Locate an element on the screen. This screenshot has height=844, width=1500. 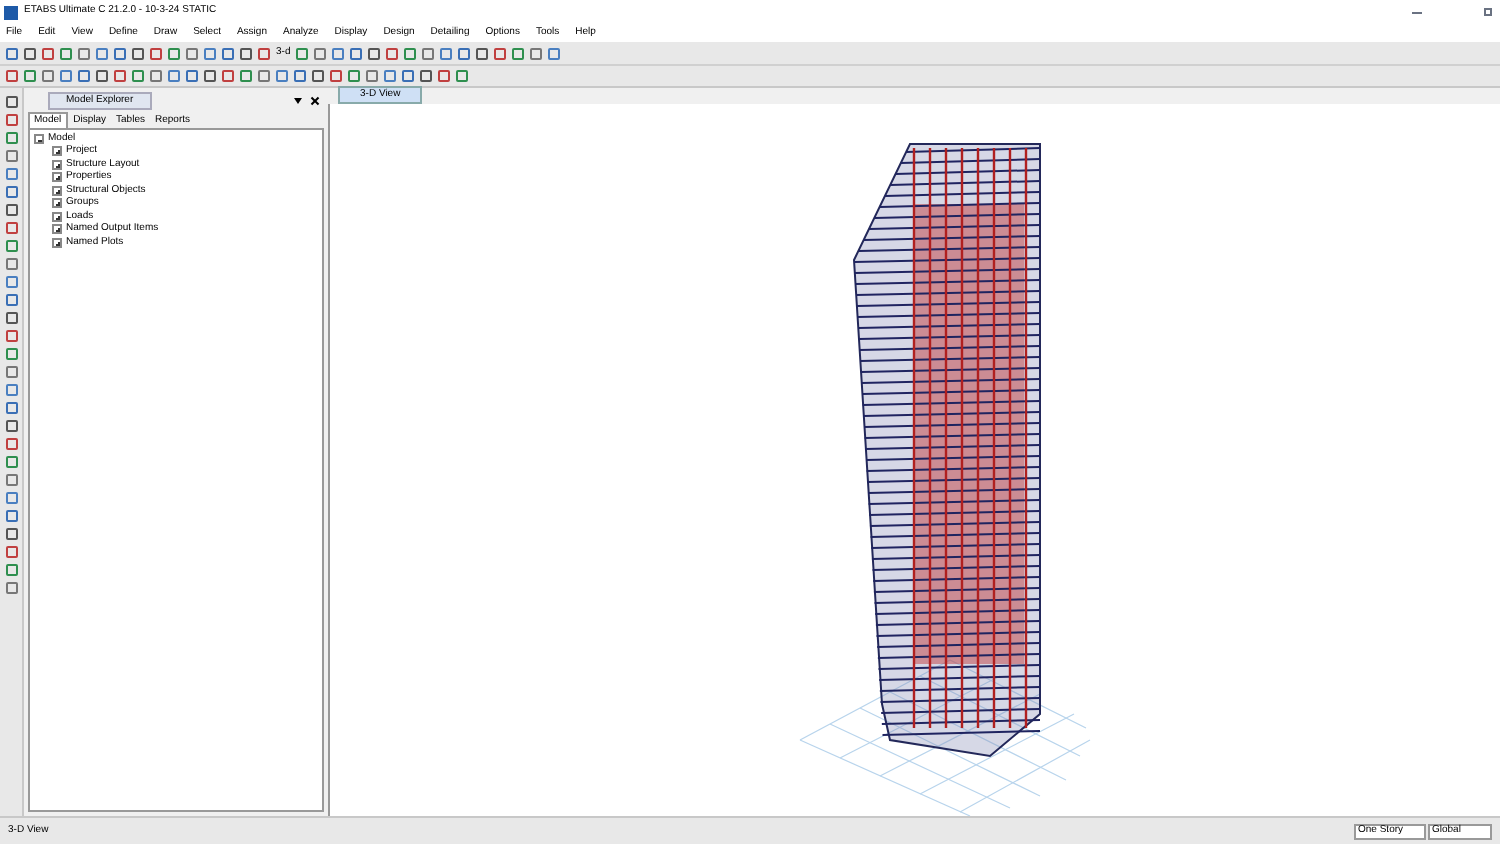
collapse-icon is located at coordinates (39, 138).